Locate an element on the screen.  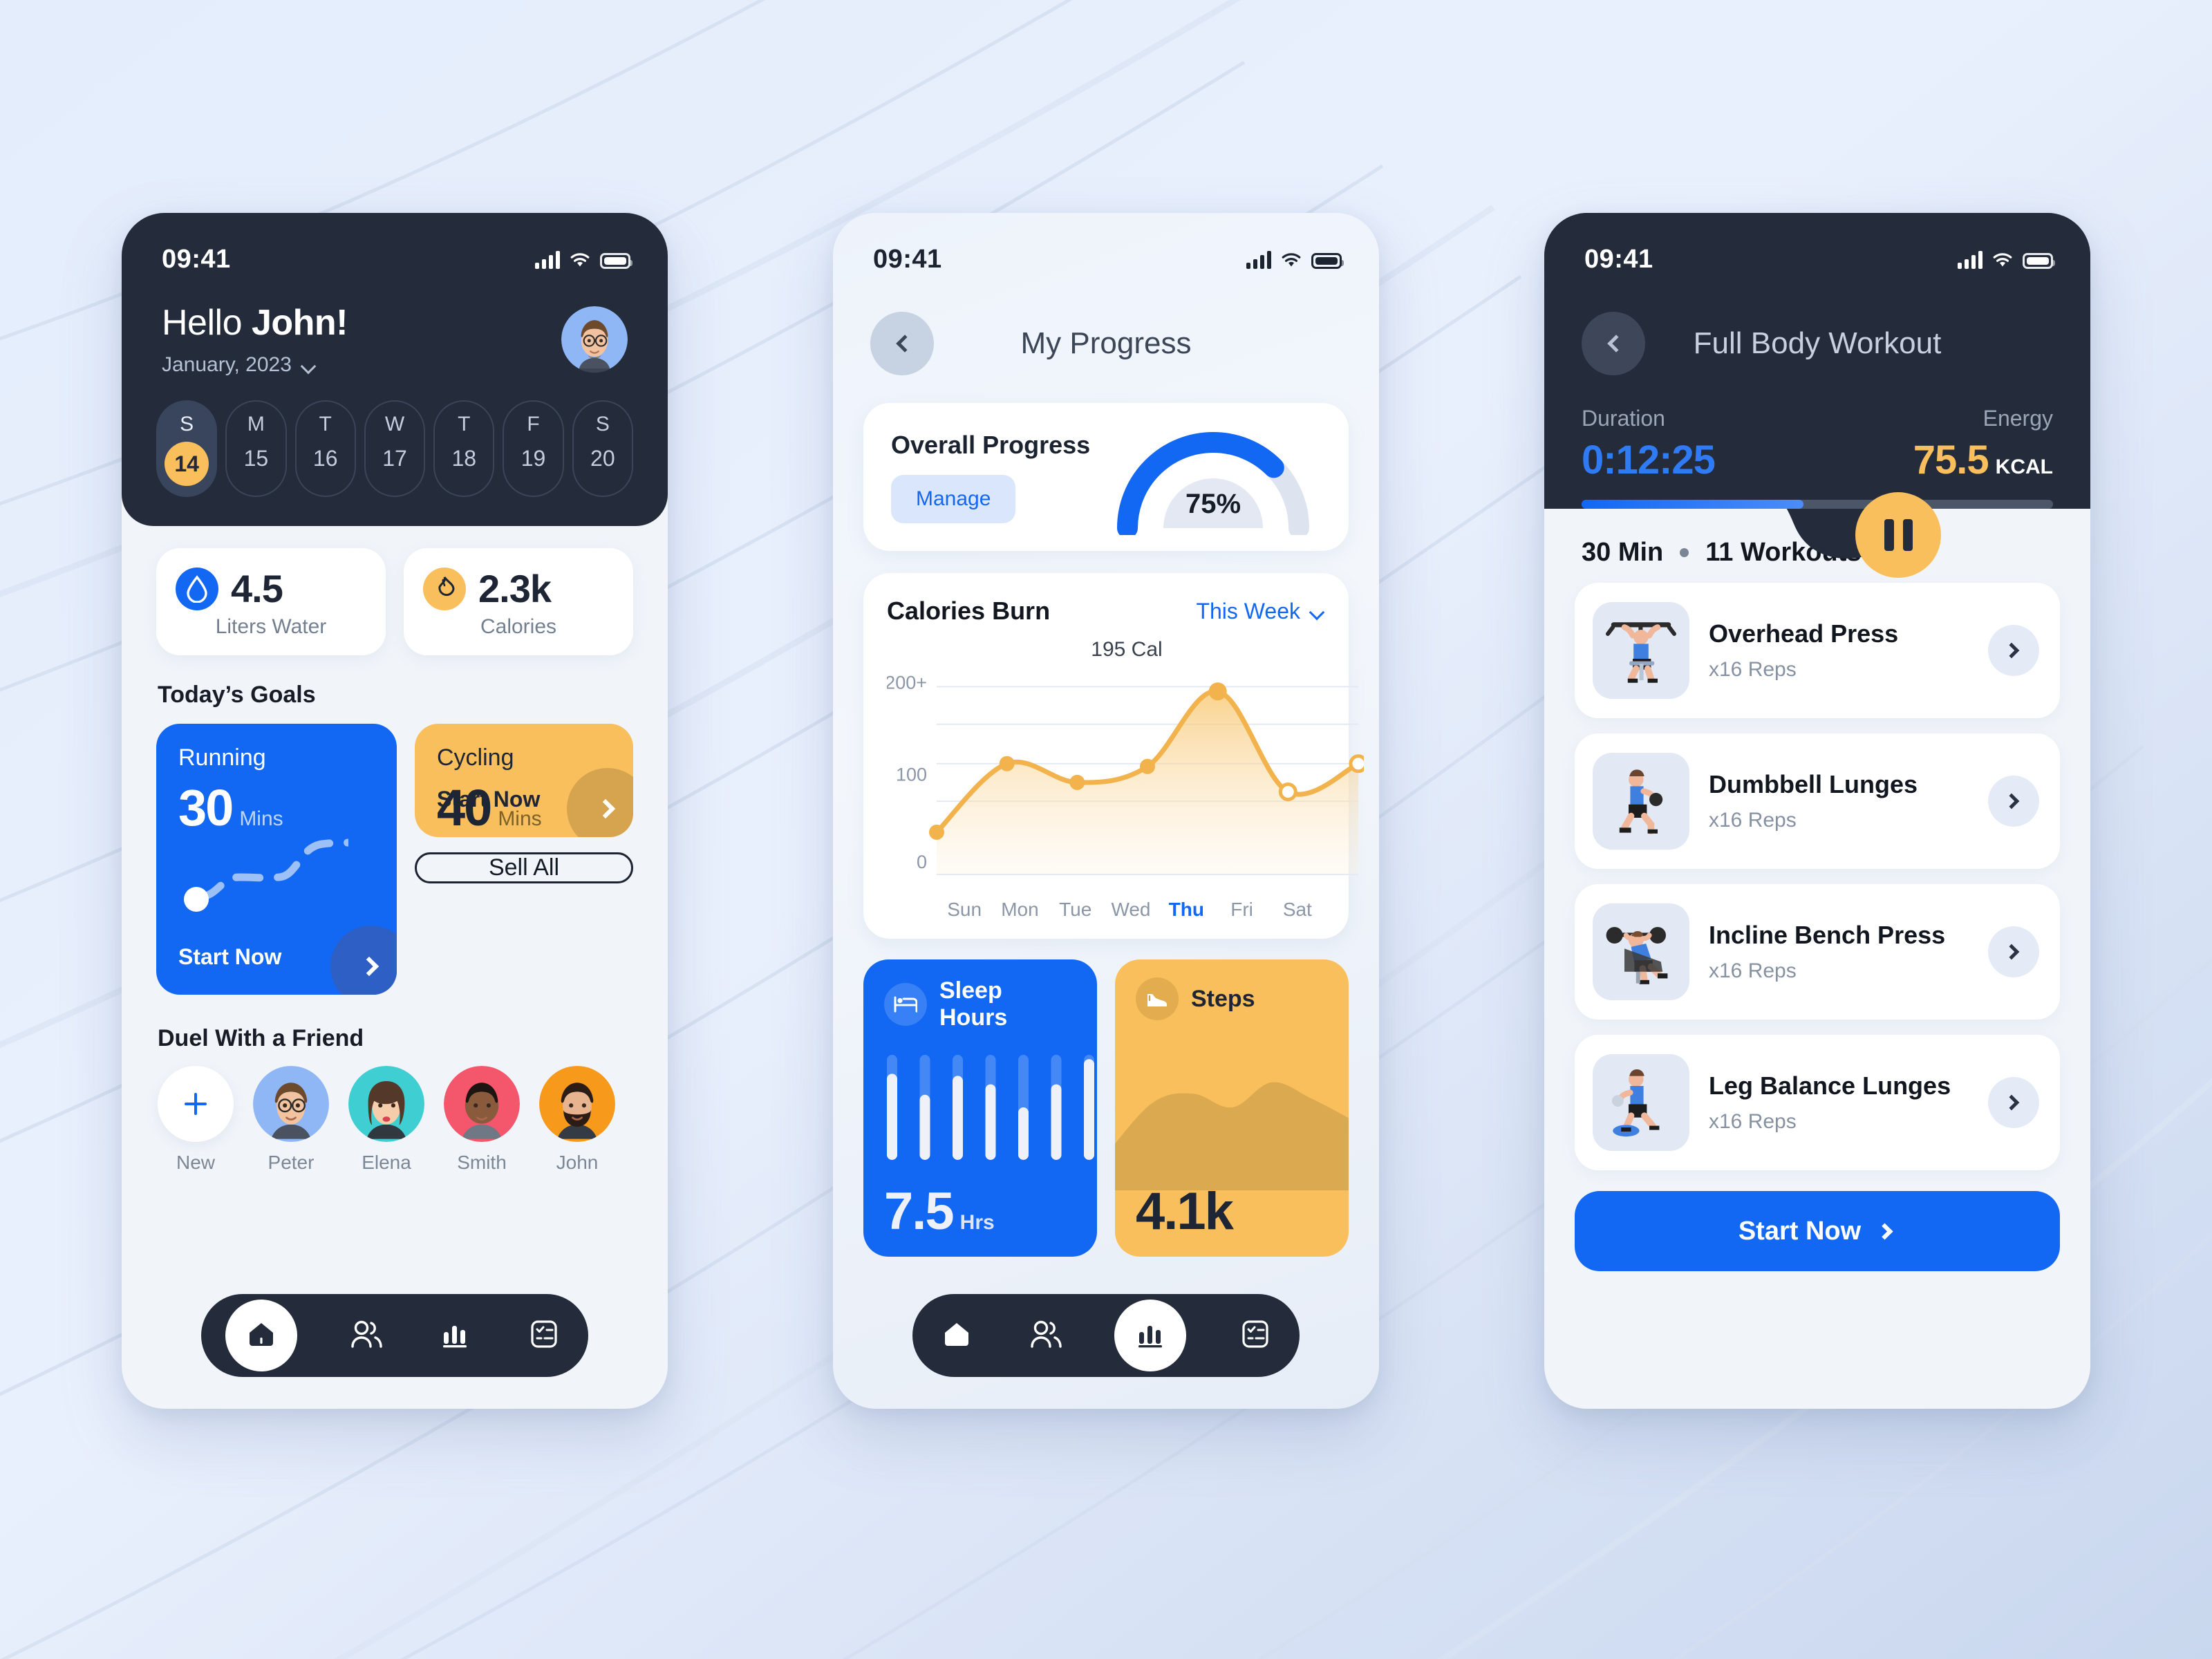
calendar-day: W 17 is located at coordinates (395, 448).